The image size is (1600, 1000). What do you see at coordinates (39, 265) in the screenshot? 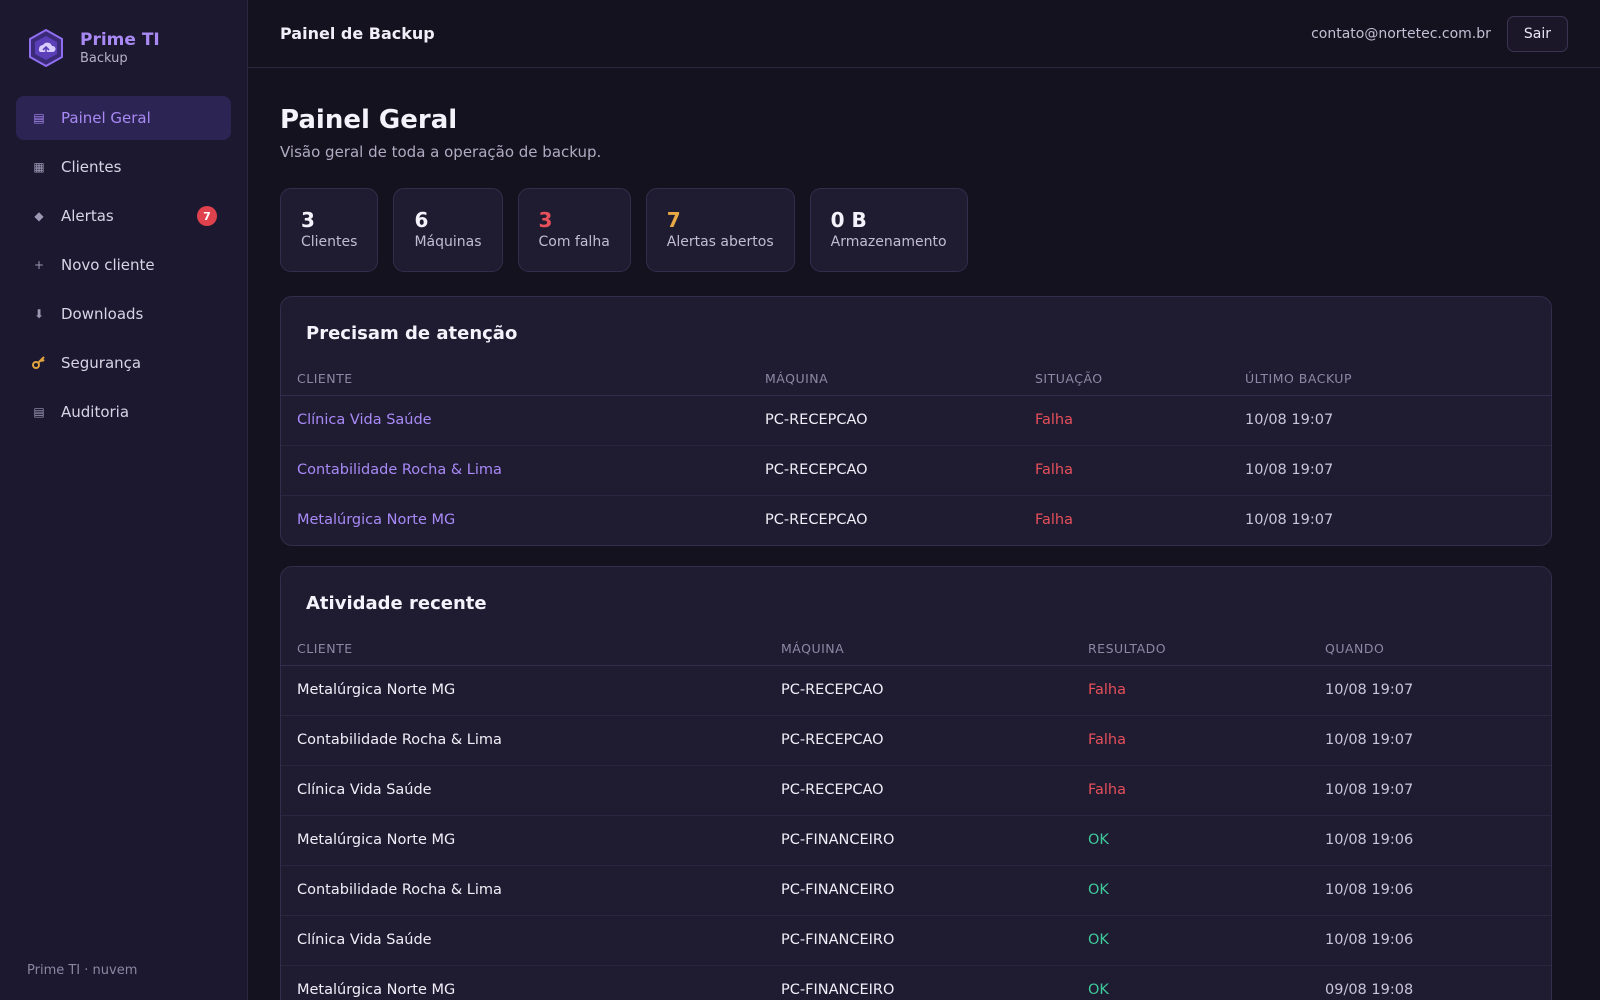
I see `plus-icon: +` at bounding box center [39, 265].